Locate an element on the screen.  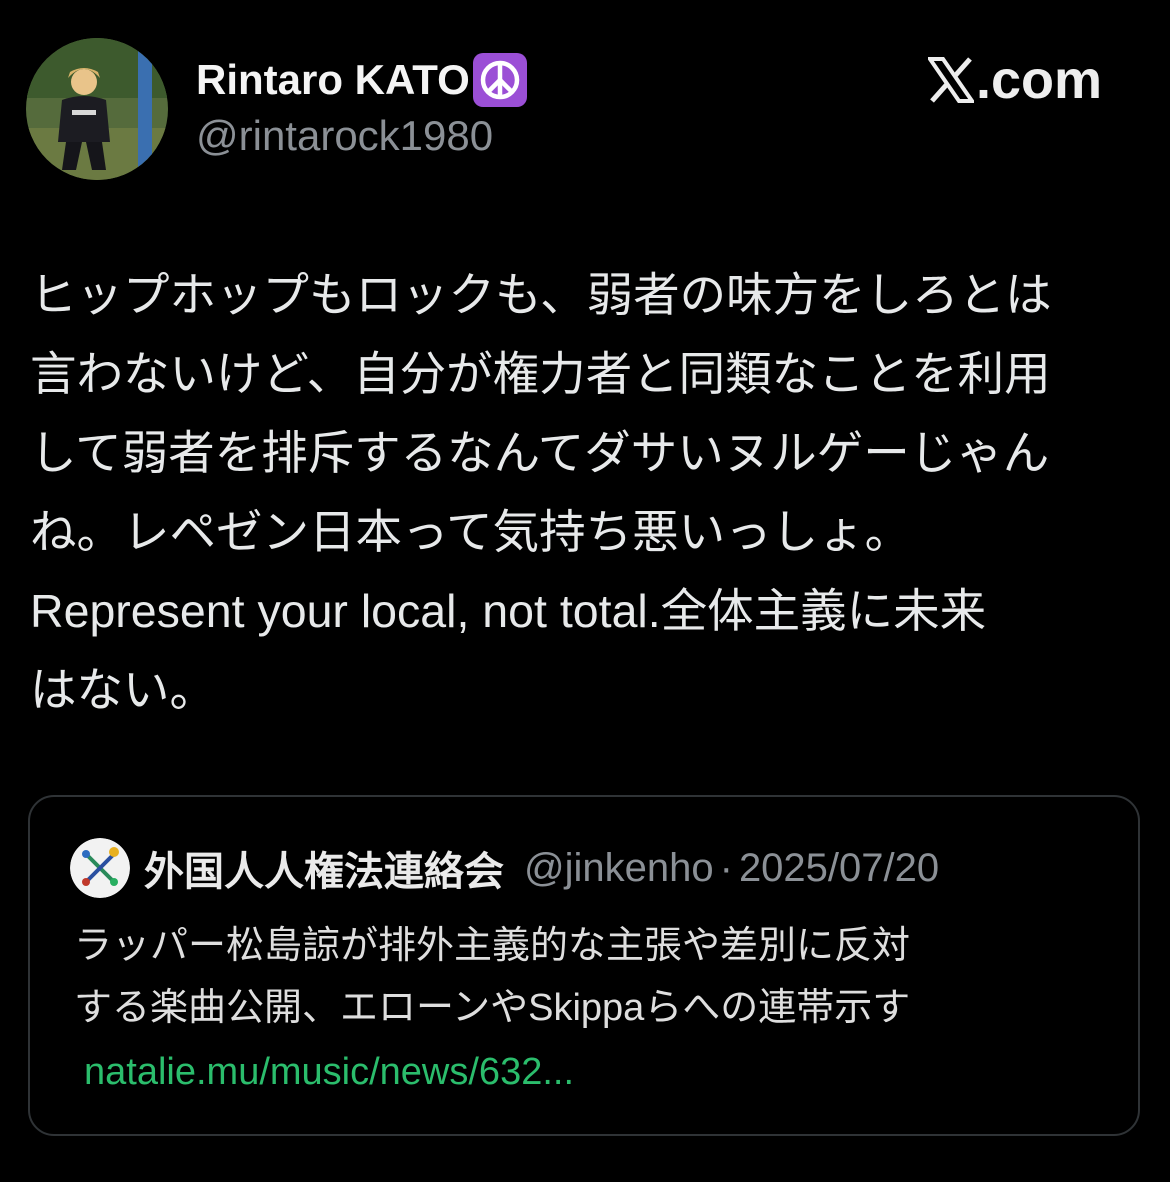
peace-symbol-icon is located at coordinates (500, 80).